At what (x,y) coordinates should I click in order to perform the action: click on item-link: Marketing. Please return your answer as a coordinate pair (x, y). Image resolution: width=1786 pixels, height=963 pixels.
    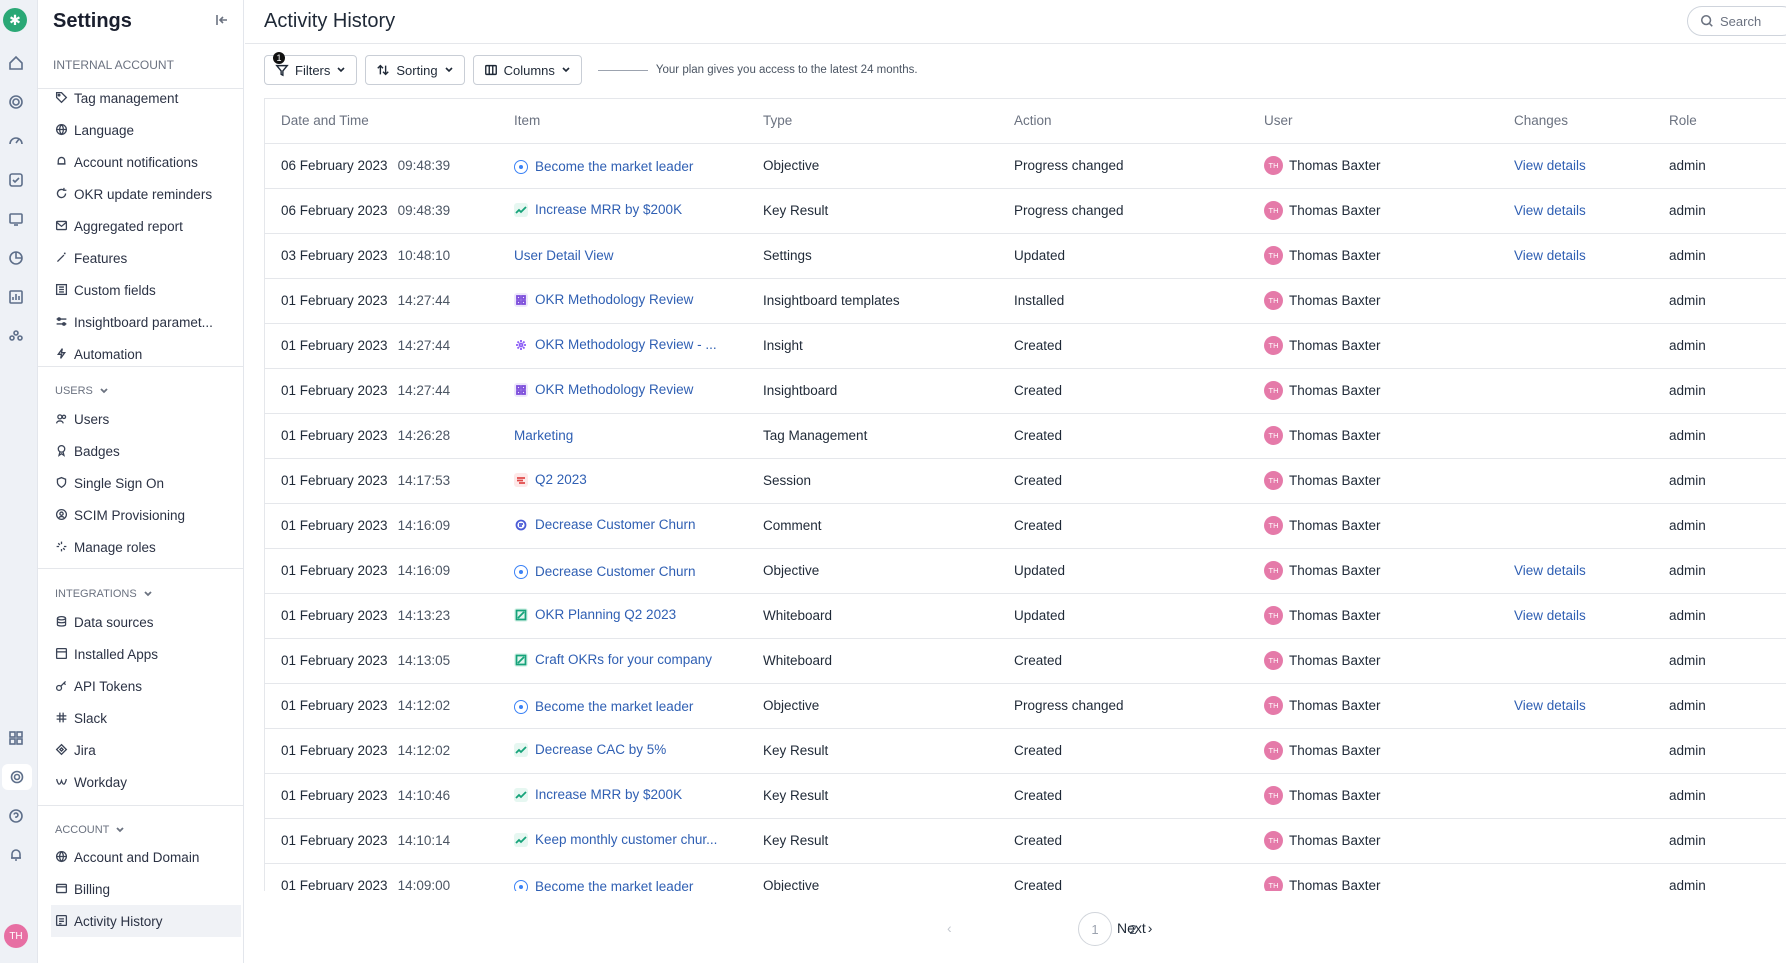
    Looking at the image, I should click on (543, 435).